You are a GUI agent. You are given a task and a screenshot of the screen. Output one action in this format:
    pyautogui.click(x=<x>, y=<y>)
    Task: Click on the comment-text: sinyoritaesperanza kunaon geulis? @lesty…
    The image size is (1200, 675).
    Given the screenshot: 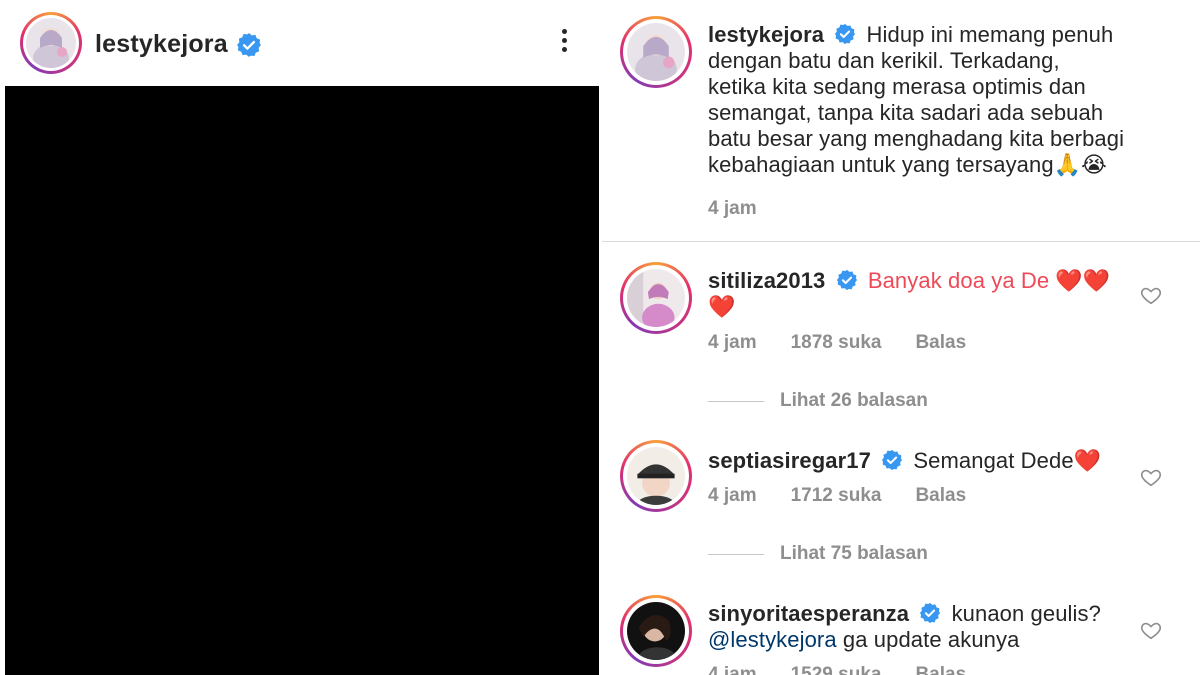 What is the action you would take?
    pyautogui.click(x=928, y=627)
    